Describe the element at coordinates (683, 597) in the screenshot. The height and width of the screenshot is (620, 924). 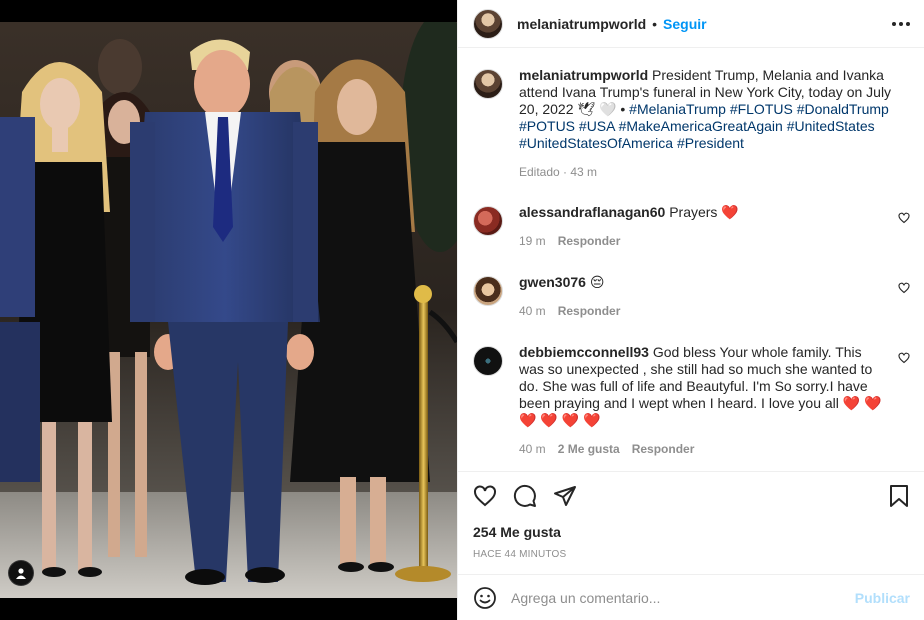
I see `comment-input` at that location.